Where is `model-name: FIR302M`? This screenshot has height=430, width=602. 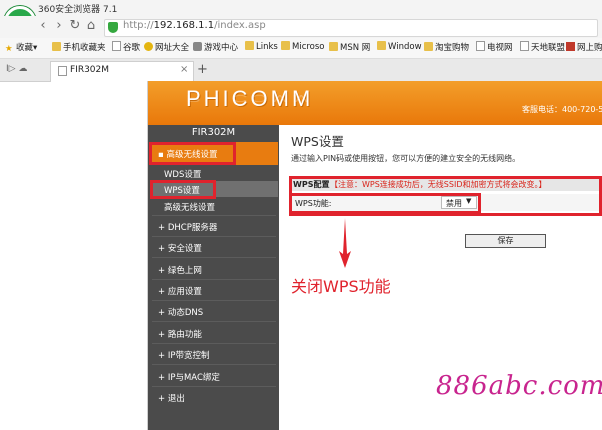
model-name: FIR302M is located at coordinates (213, 132).